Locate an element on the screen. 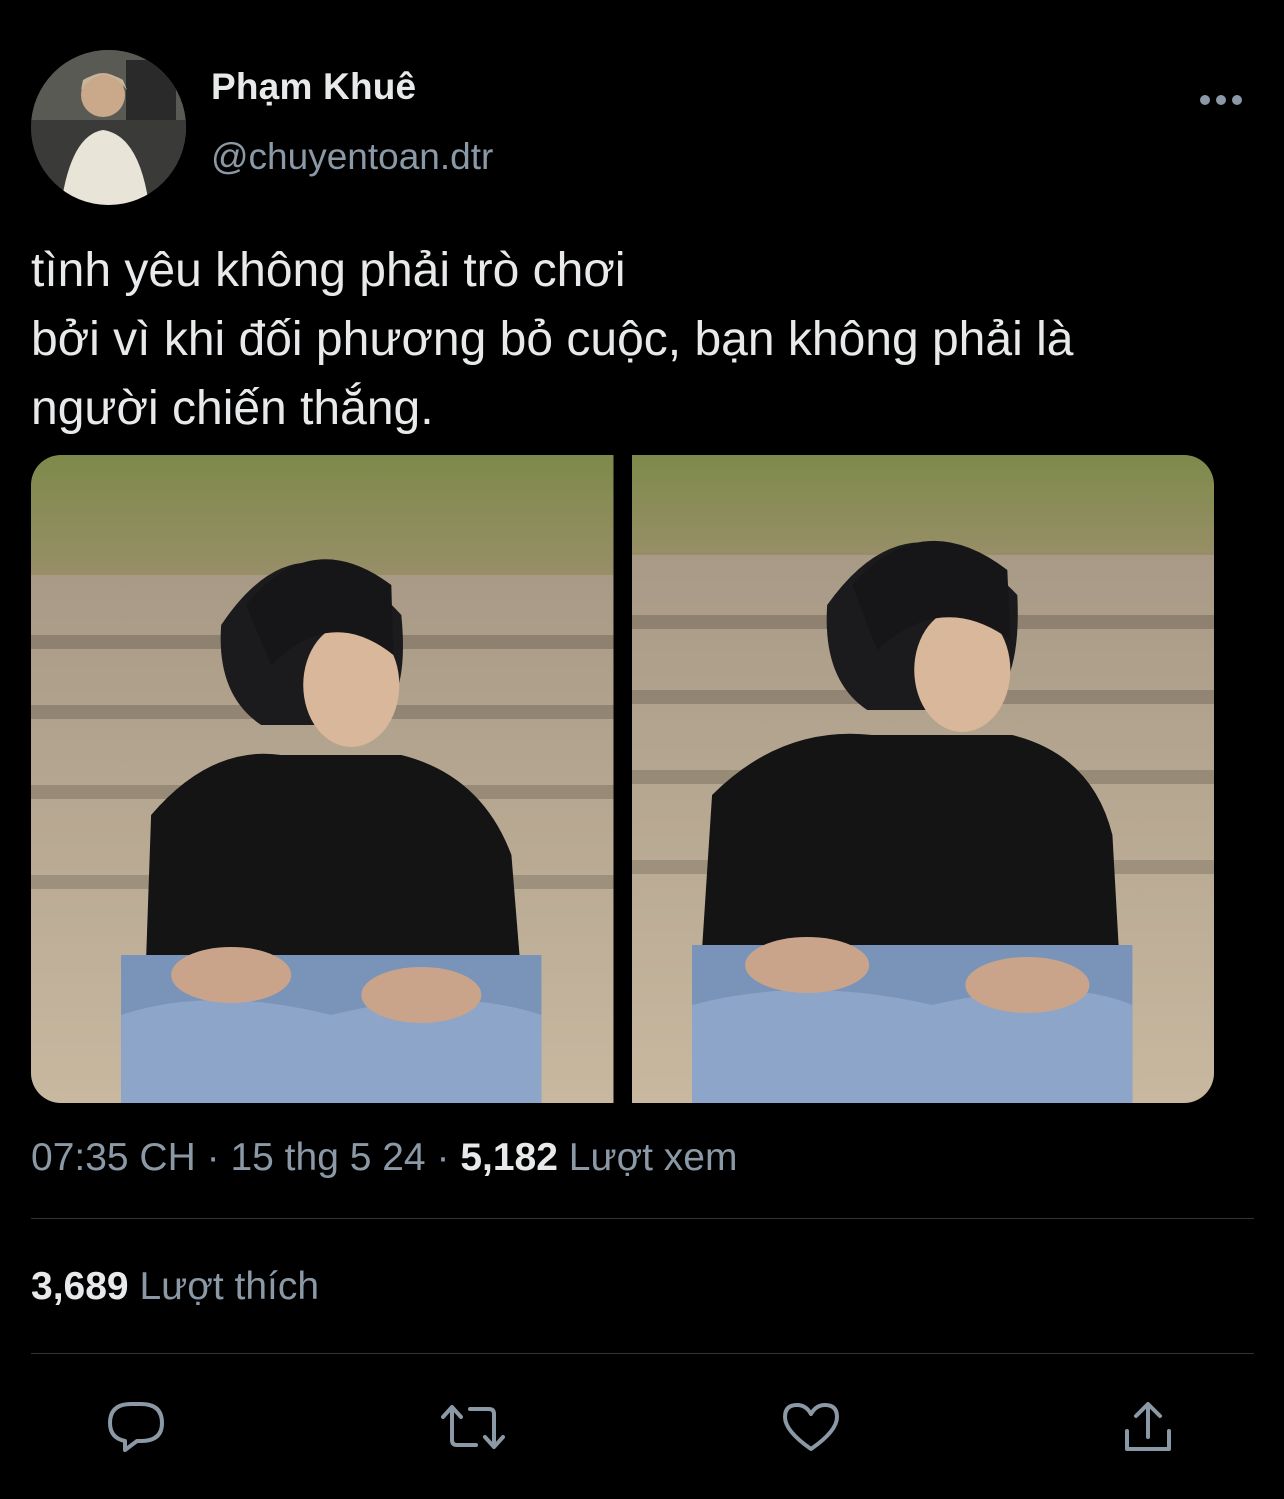  likes-label: Lượt thích is located at coordinates (229, 1286).